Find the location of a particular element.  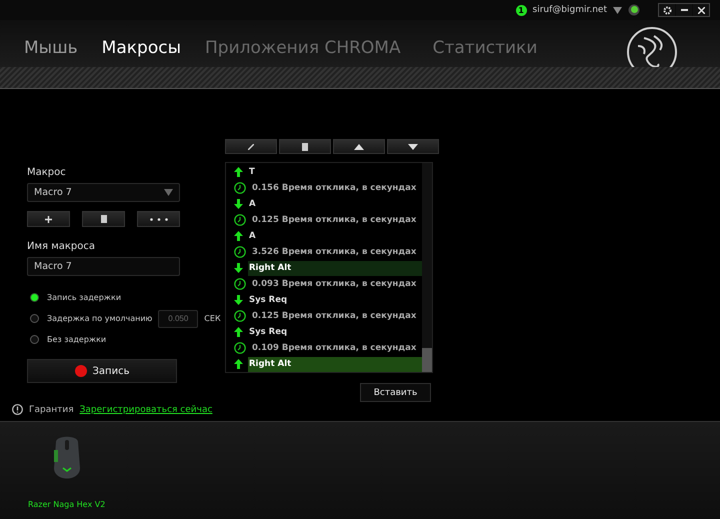

plus-icon is located at coordinates (48, 219).